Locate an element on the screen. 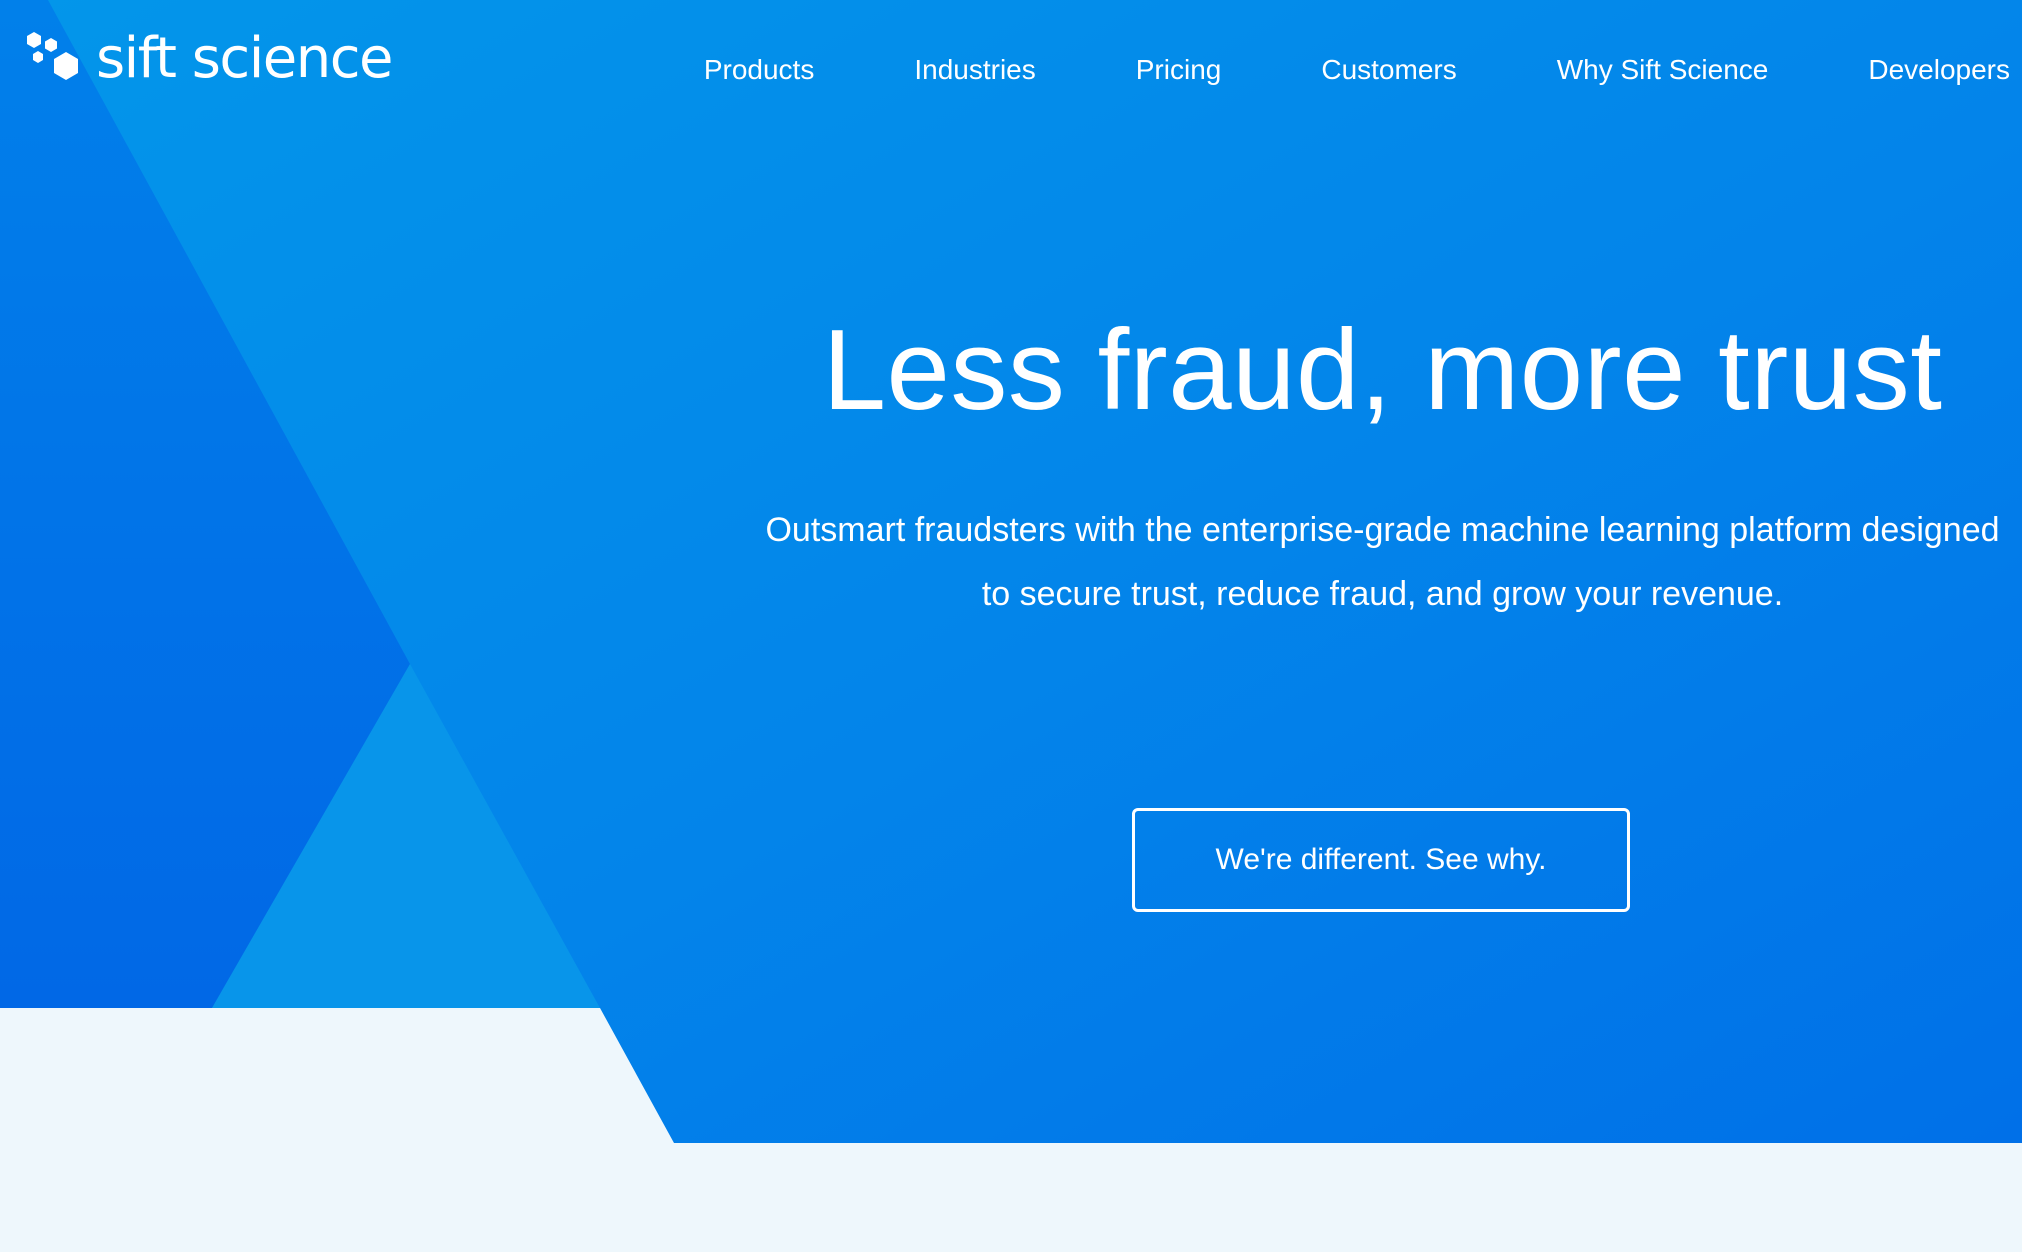 This screenshot has height=1252, width=2022. nav-pricing: Pricing is located at coordinates (1179, 70).